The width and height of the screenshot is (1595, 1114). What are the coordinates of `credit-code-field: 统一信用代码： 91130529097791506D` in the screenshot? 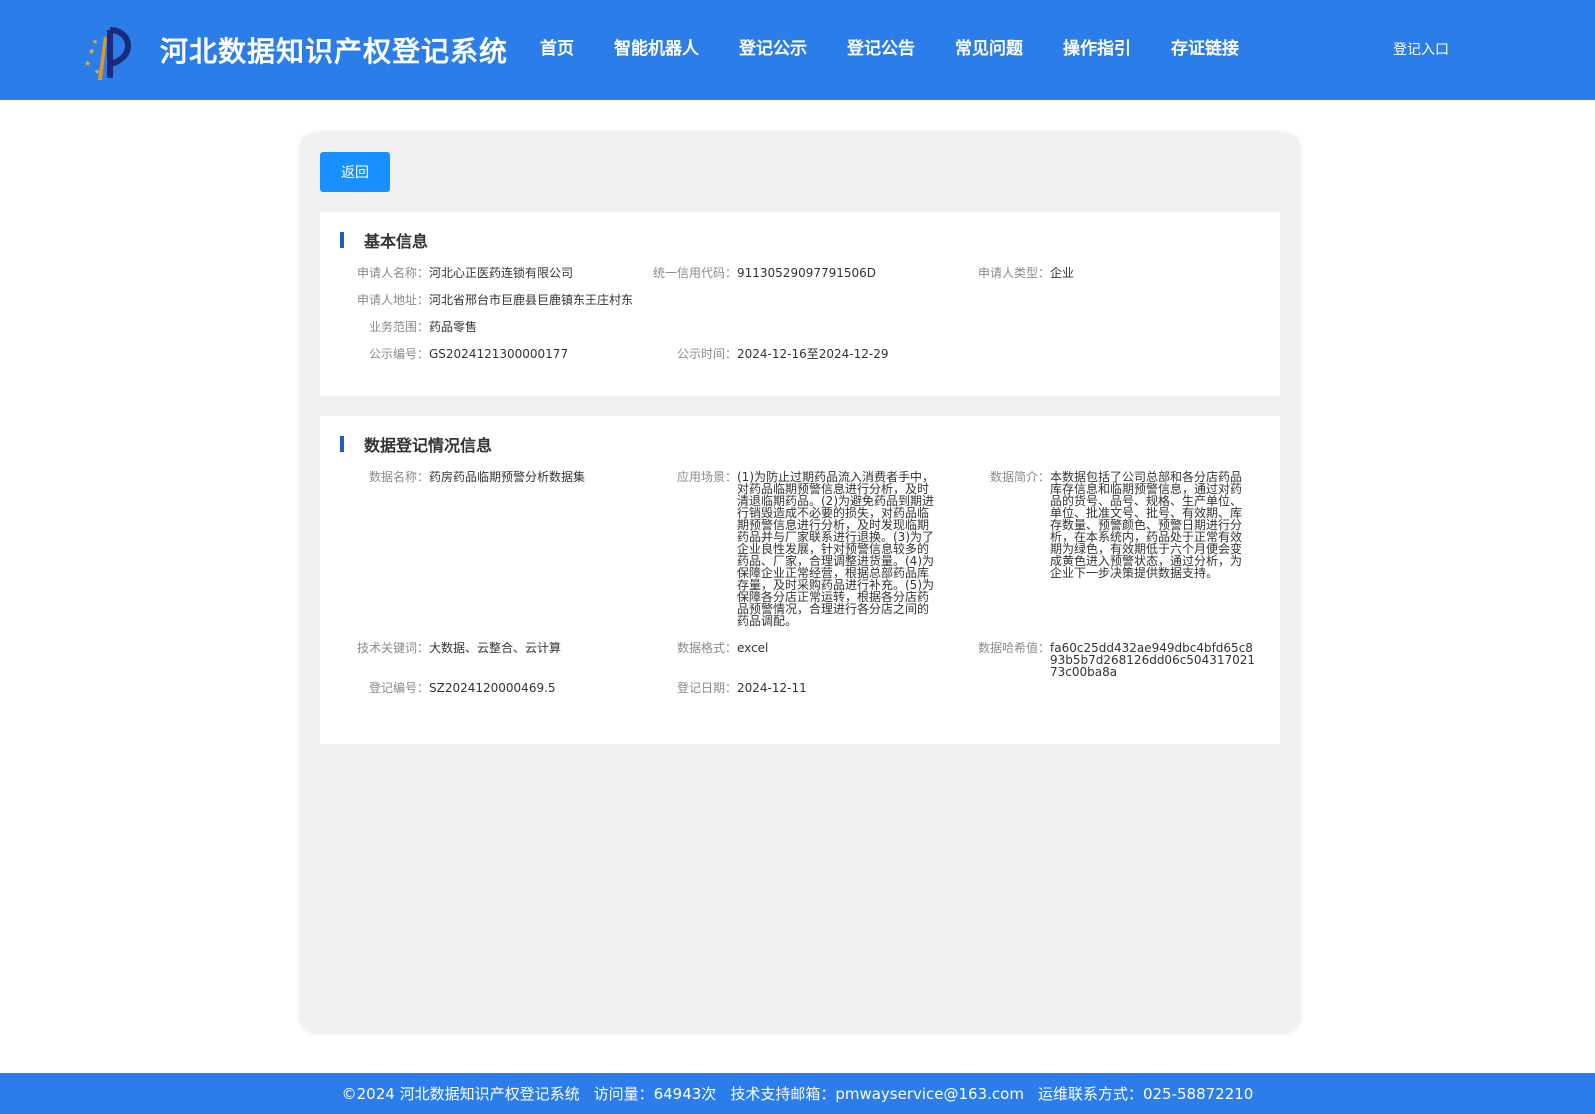 It's located at (758, 273).